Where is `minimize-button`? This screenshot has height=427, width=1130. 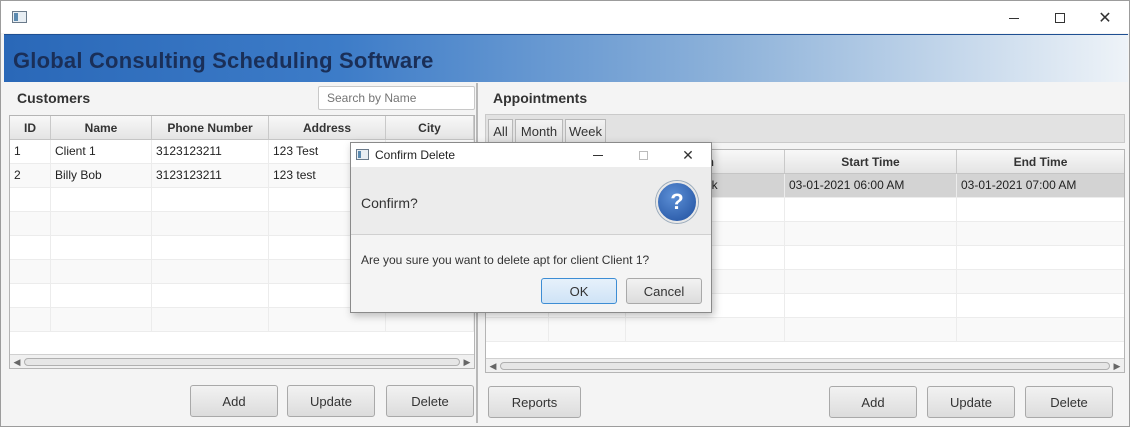
minimize-button is located at coordinates (1014, 18).